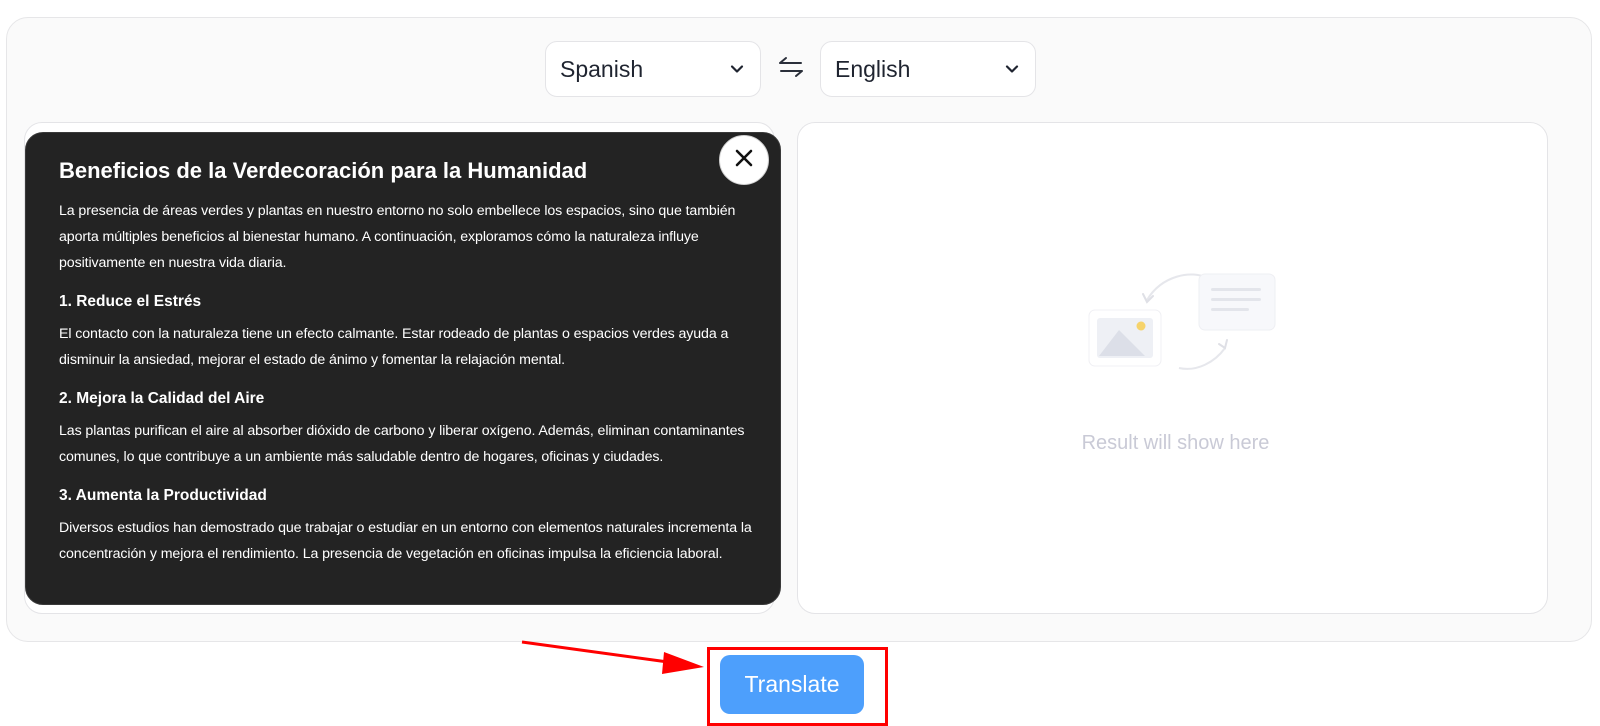 The width and height of the screenshot is (1600, 726). Describe the element at coordinates (163, 495) in the screenshot. I see `section-heading: 3. Aumenta la Productividad` at that location.